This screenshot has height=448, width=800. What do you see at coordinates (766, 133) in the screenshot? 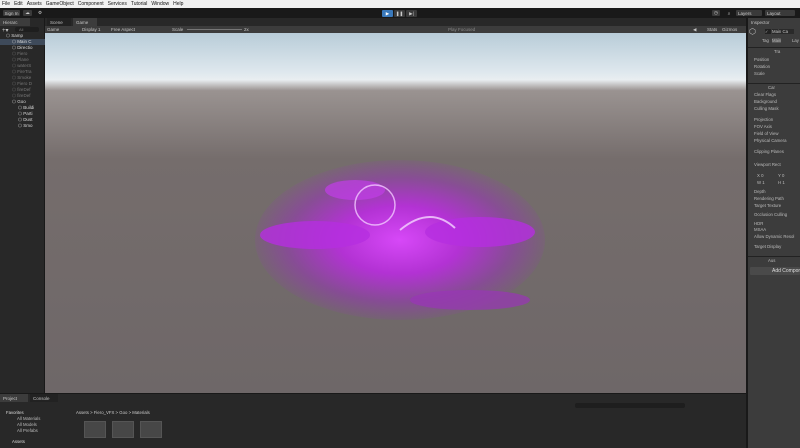
I see `camera-field-label: Field of View` at bounding box center [766, 133].